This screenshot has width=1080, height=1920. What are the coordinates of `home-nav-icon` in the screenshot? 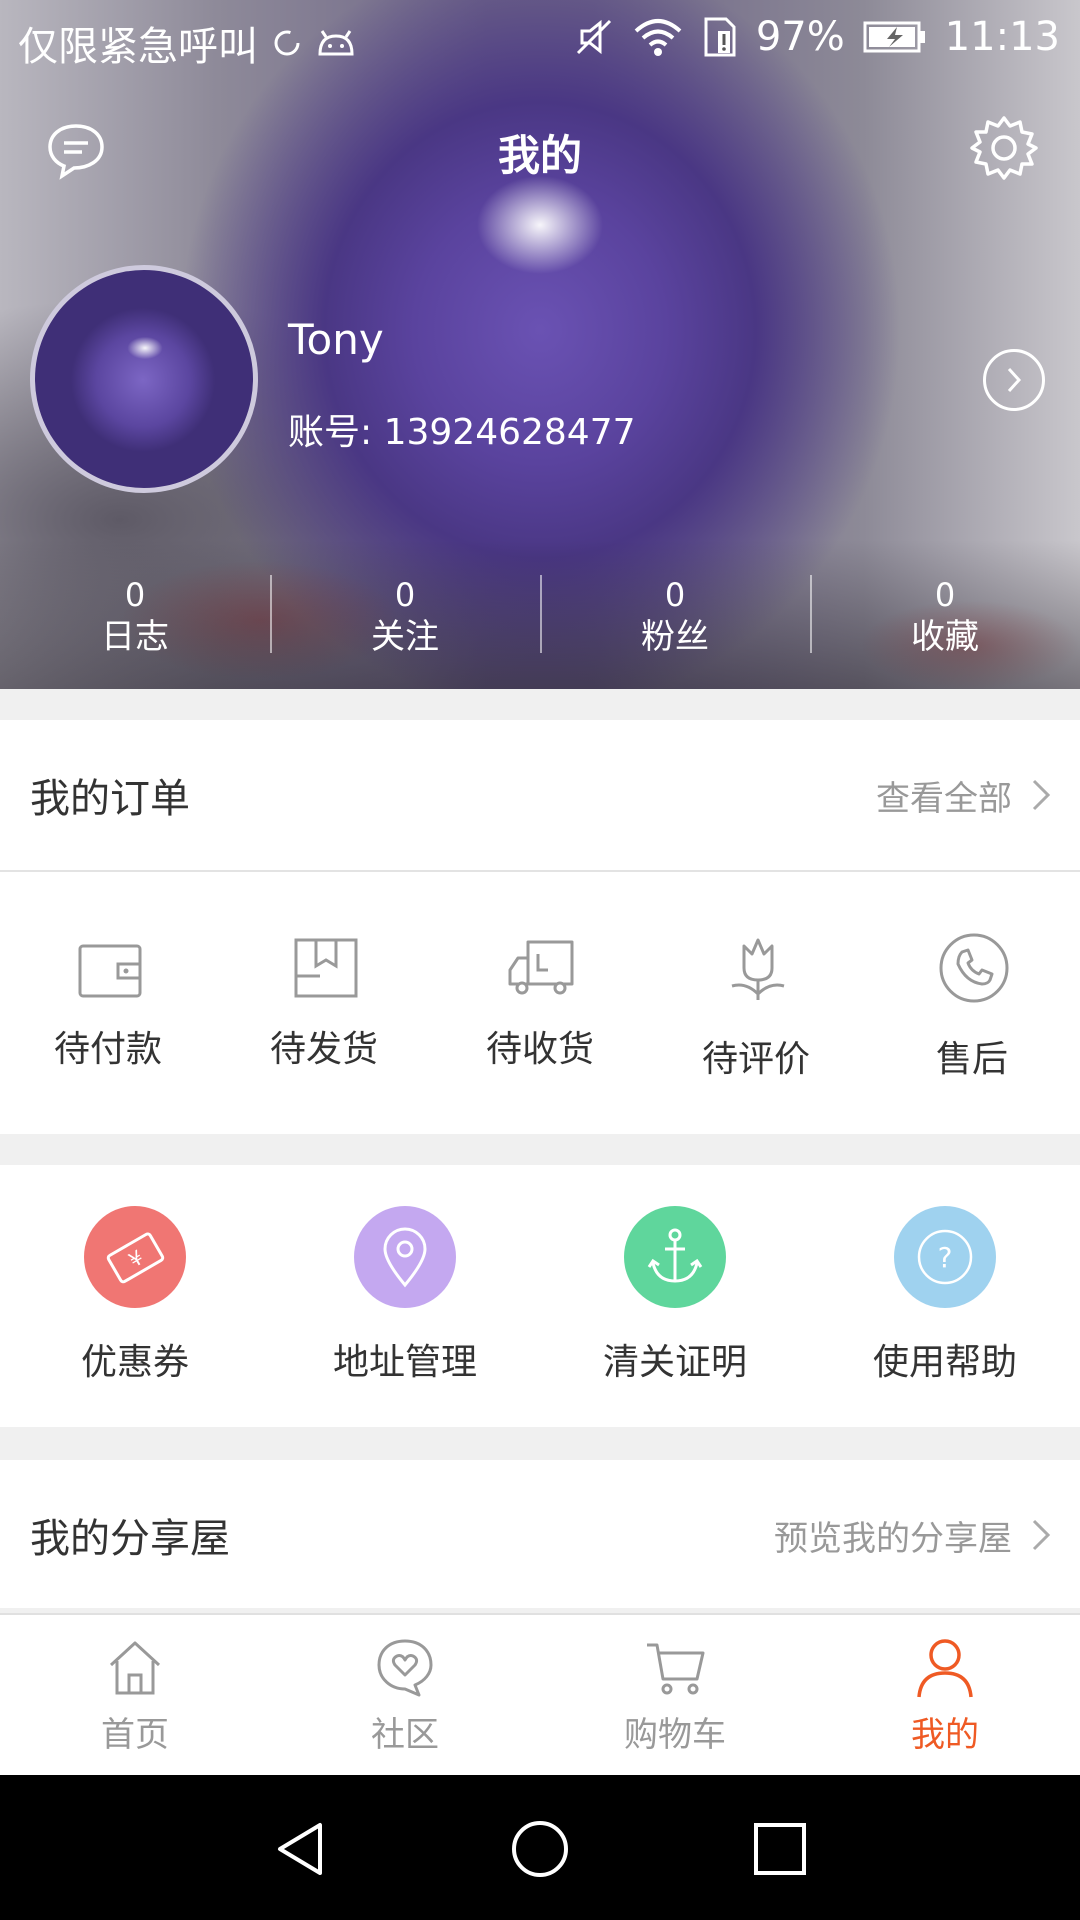 It's located at (540, 1849).